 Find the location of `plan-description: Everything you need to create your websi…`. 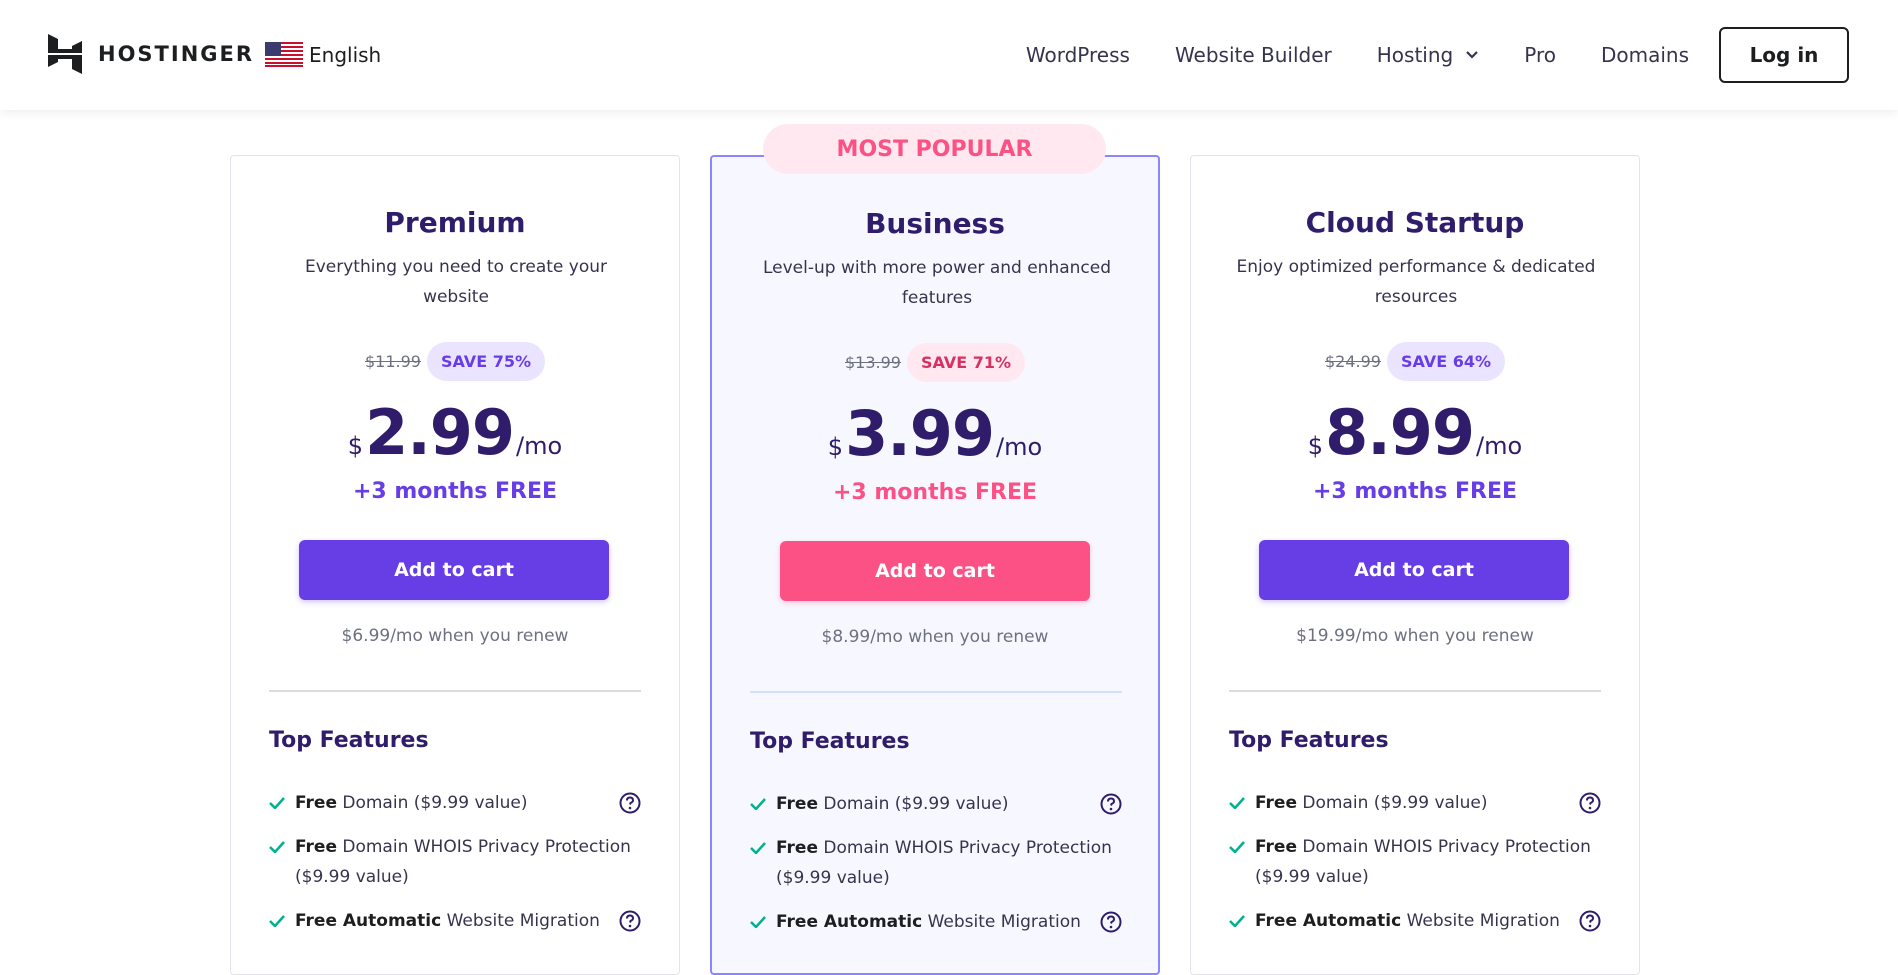

plan-description: Everything you need to create your websi… is located at coordinates (456, 282).